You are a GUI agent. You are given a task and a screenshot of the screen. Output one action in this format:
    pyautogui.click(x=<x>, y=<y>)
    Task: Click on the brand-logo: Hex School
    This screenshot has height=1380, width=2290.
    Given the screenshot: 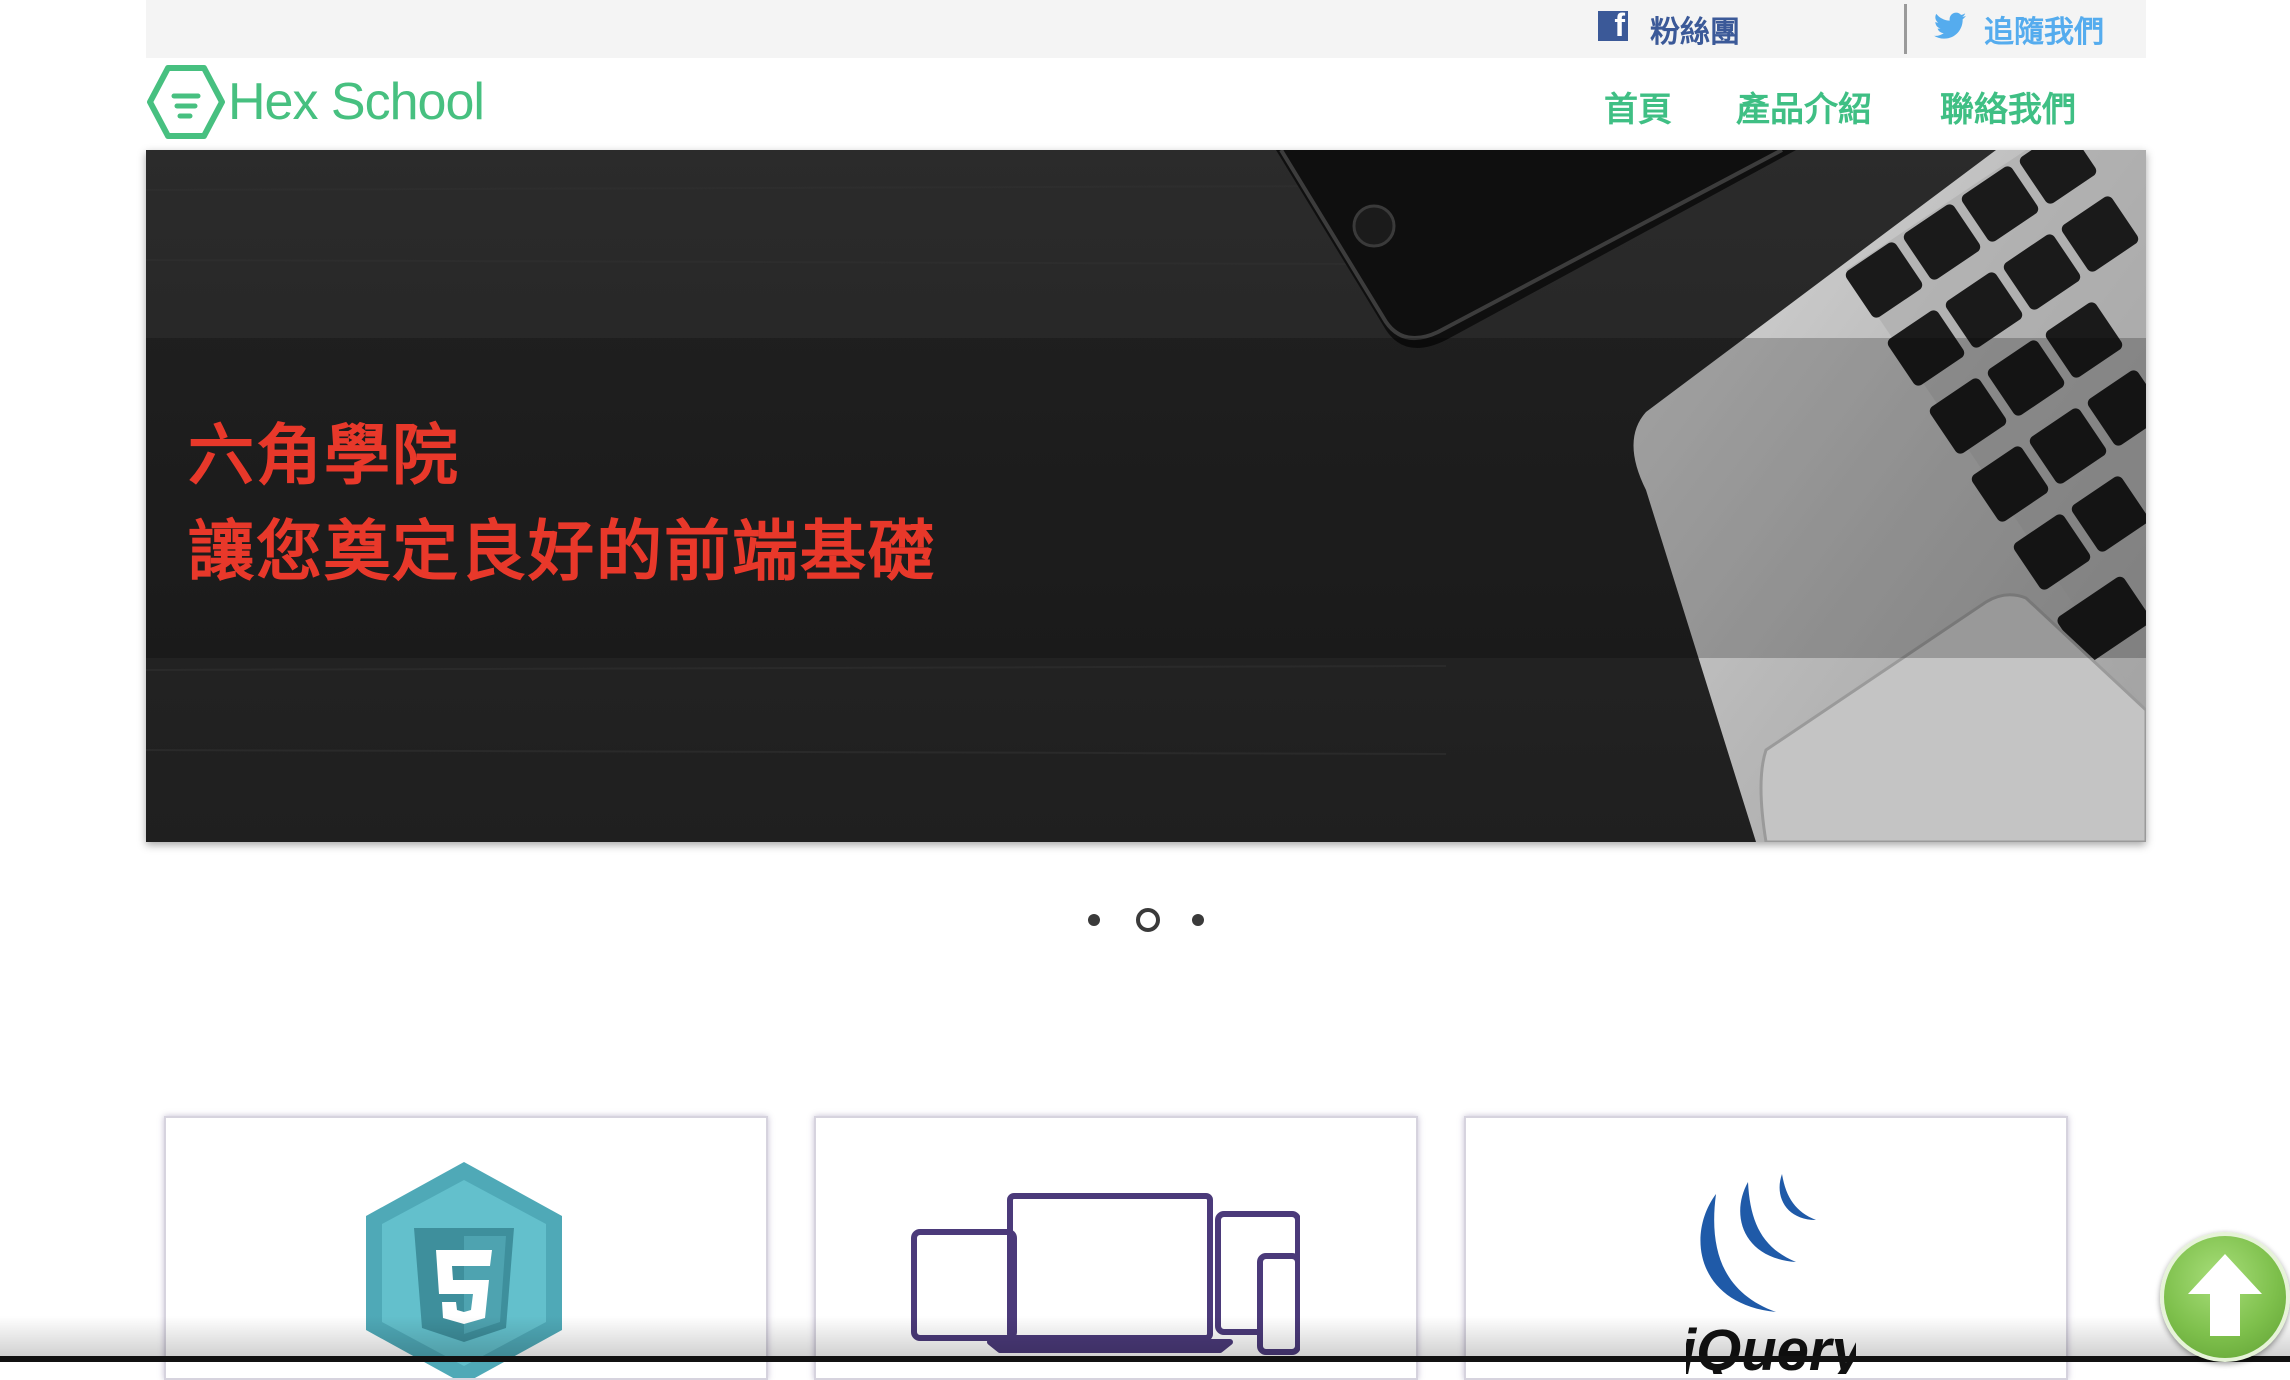 What is the action you would take?
    pyautogui.click(x=315, y=102)
    